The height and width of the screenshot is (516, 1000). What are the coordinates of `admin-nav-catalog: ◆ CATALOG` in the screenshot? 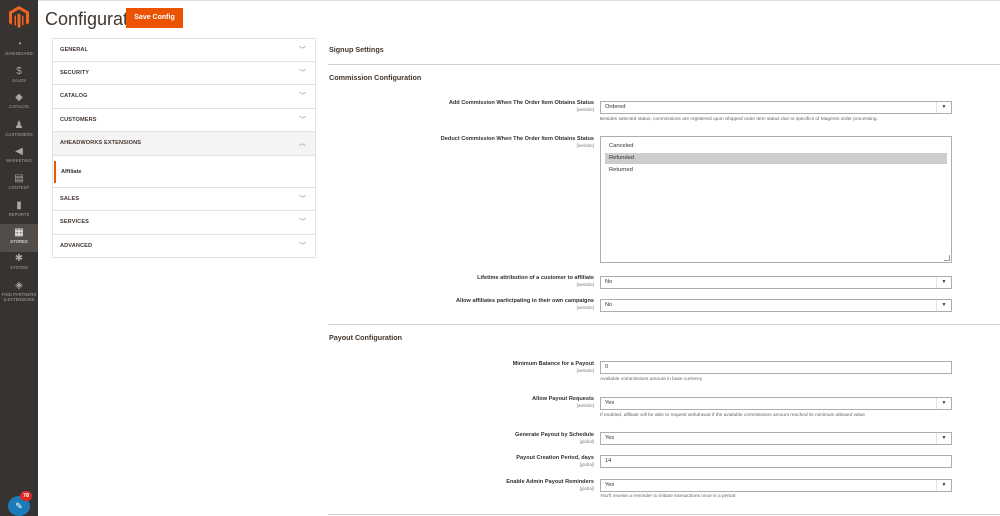 It's located at (19, 103).